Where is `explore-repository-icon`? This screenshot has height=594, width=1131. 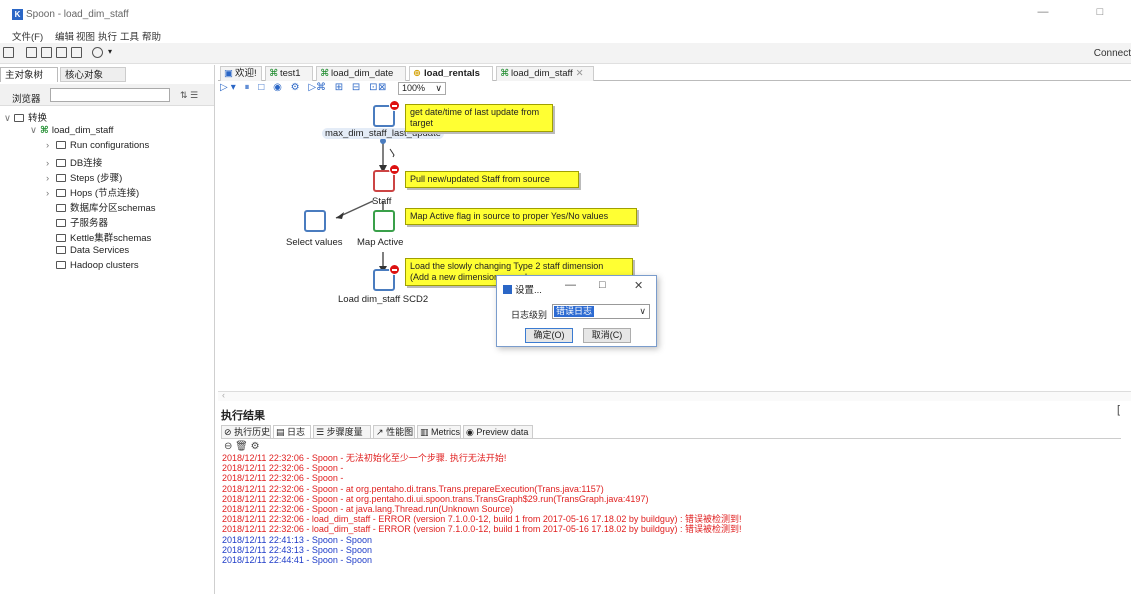 explore-repository-icon is located at coordinates (46, 52).